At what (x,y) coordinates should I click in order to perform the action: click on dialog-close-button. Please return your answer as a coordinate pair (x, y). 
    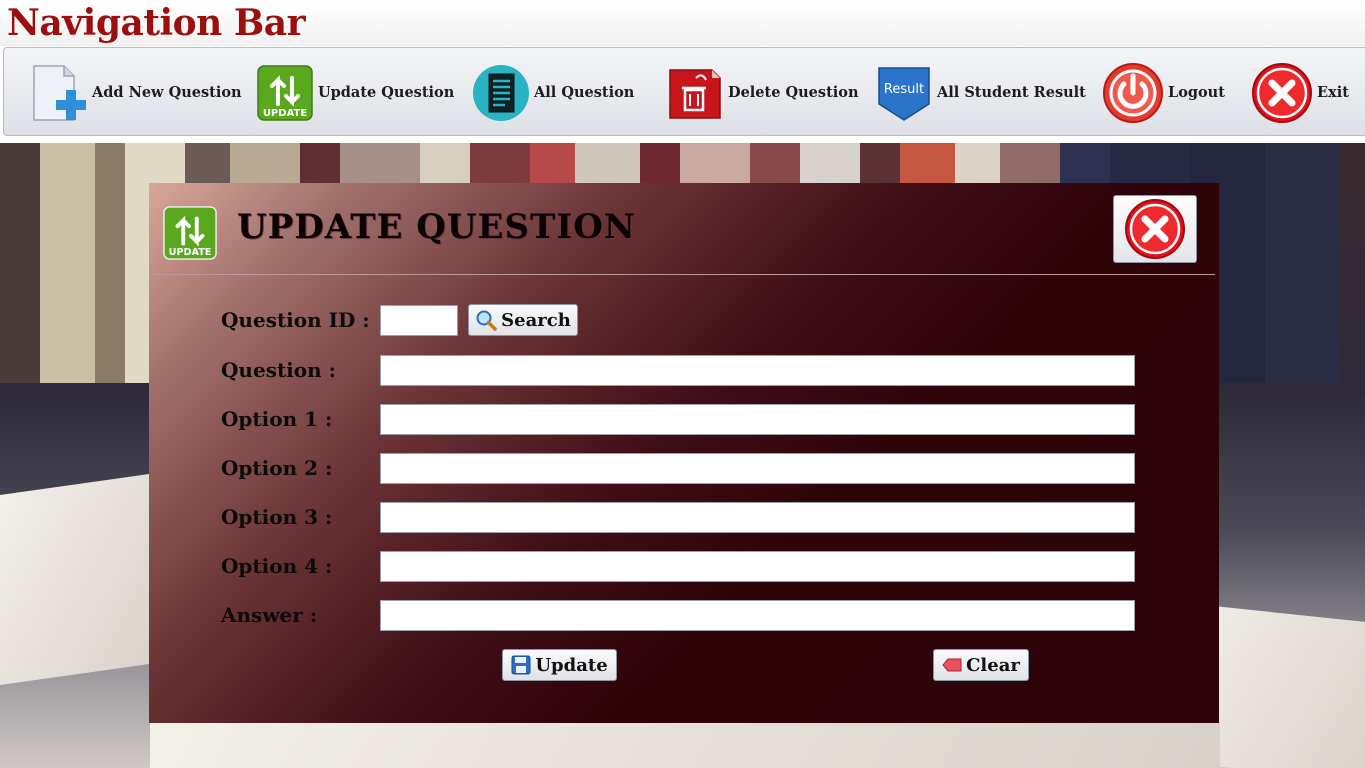
    Looking at the image, I should click on (1155, 229).